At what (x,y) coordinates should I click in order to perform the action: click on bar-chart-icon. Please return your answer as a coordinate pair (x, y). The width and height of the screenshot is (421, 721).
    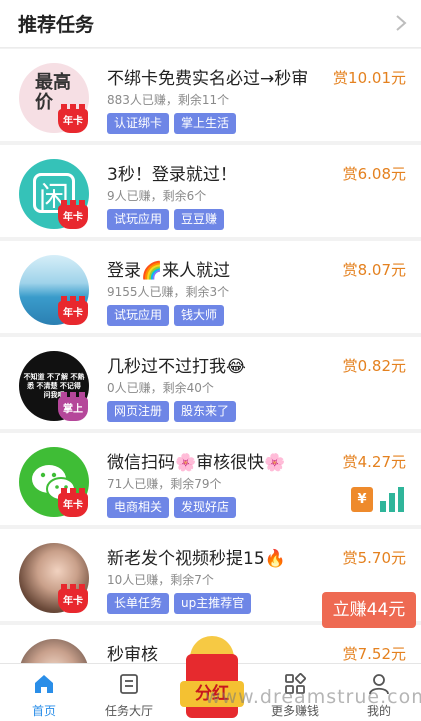
    Looking at the image, I should click on (392, 499).